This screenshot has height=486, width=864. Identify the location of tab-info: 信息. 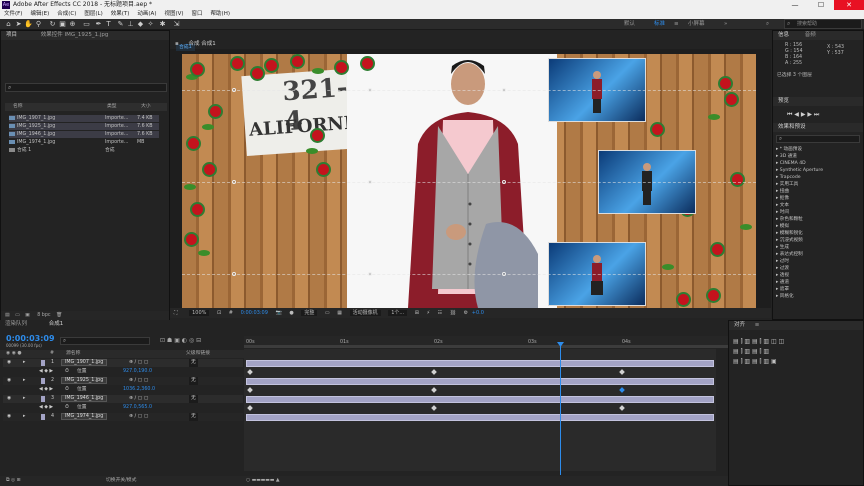
(783, 35).